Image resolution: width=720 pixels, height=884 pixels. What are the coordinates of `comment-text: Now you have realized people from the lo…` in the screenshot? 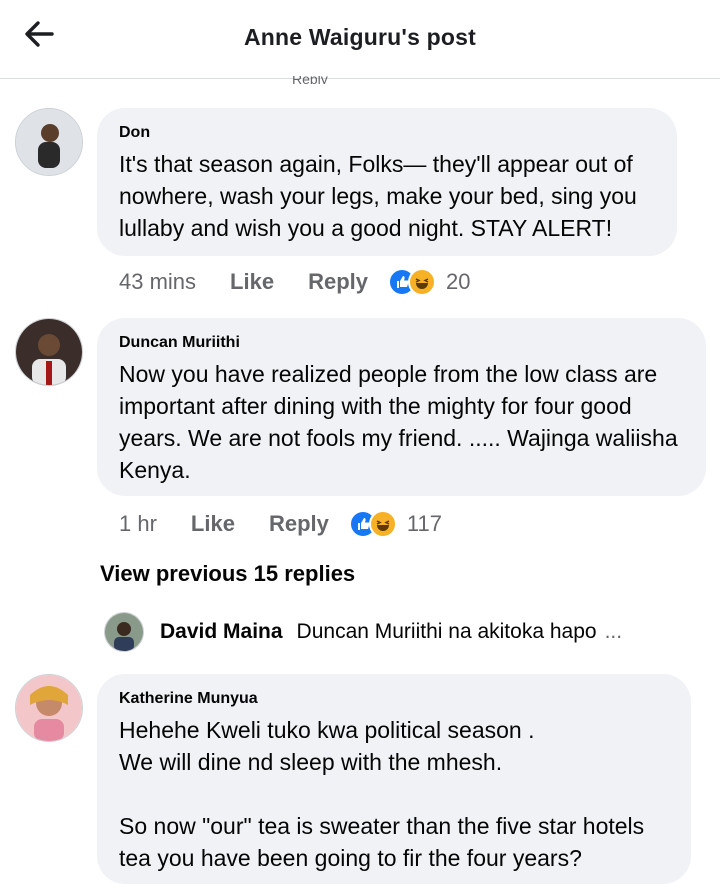 It's located at (398, 422).